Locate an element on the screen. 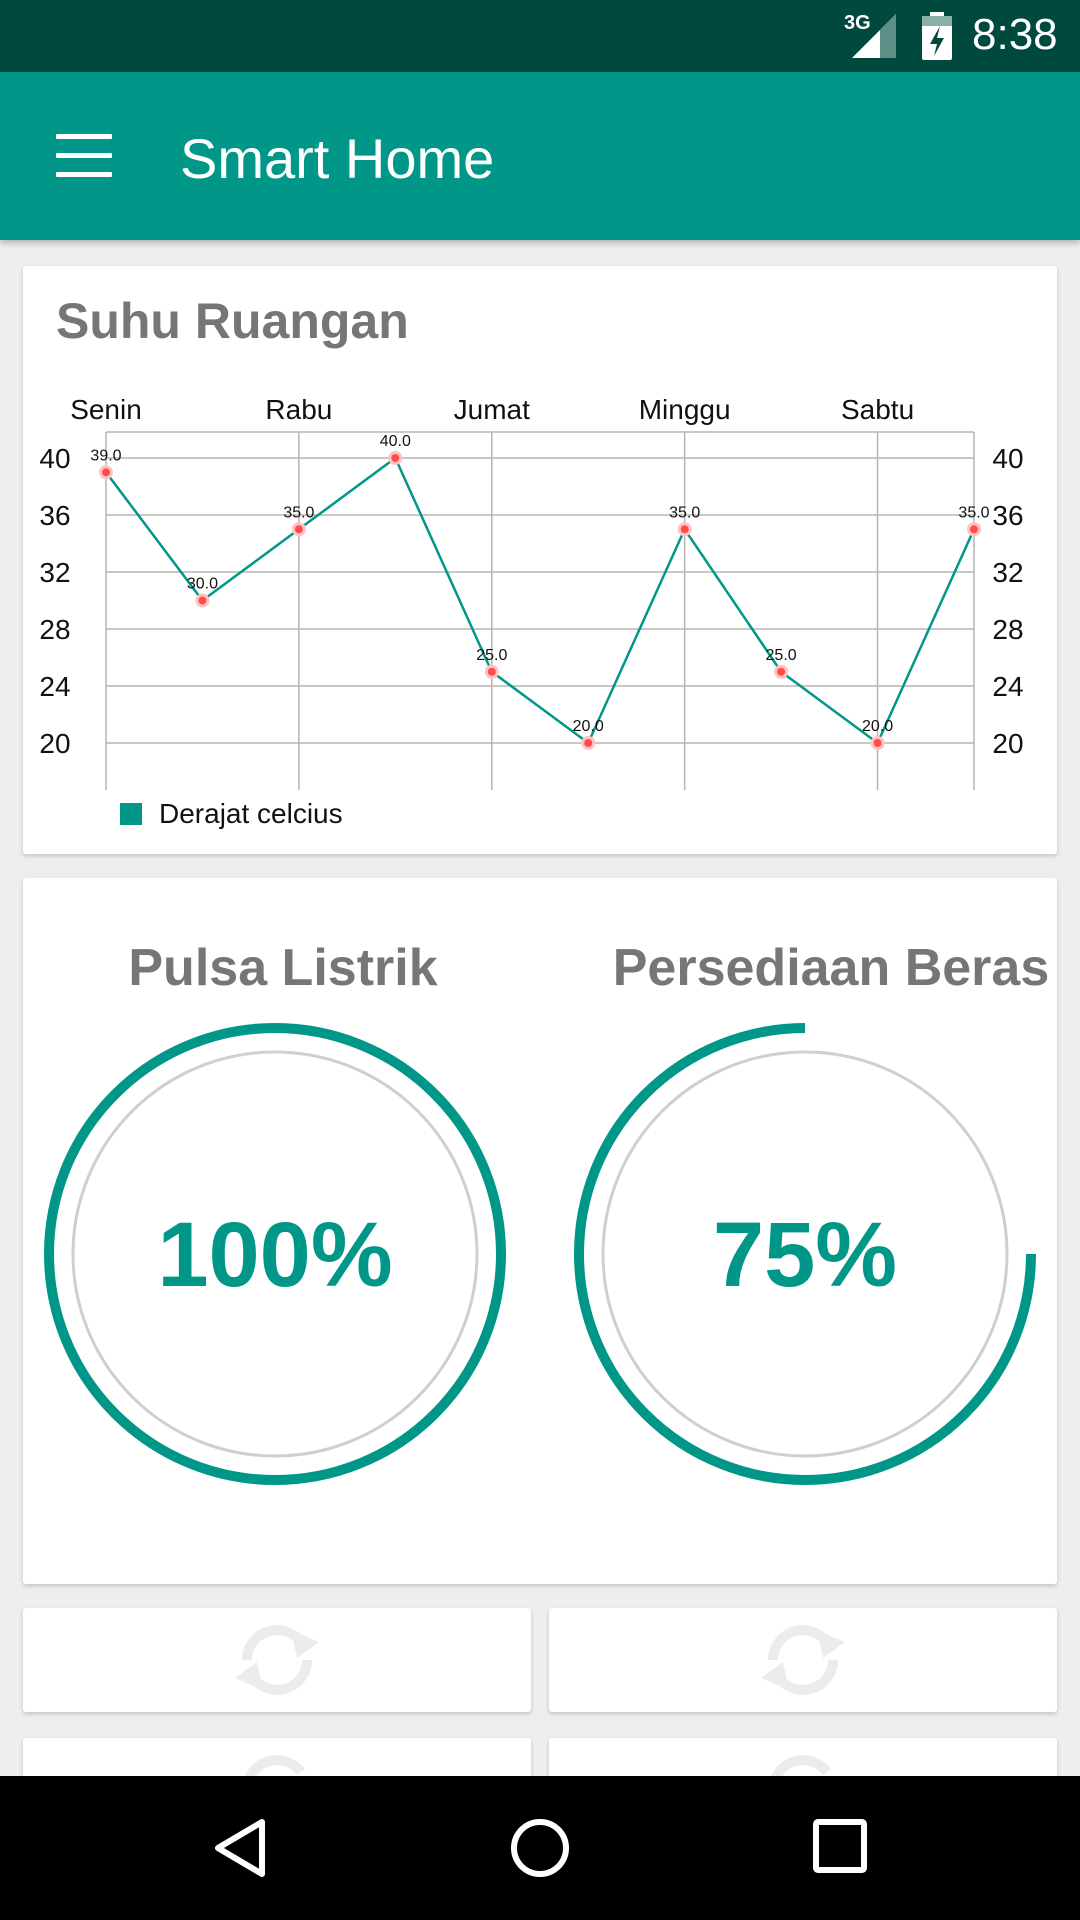  hamburger-menu-icon is located at coordinates (84, 156).